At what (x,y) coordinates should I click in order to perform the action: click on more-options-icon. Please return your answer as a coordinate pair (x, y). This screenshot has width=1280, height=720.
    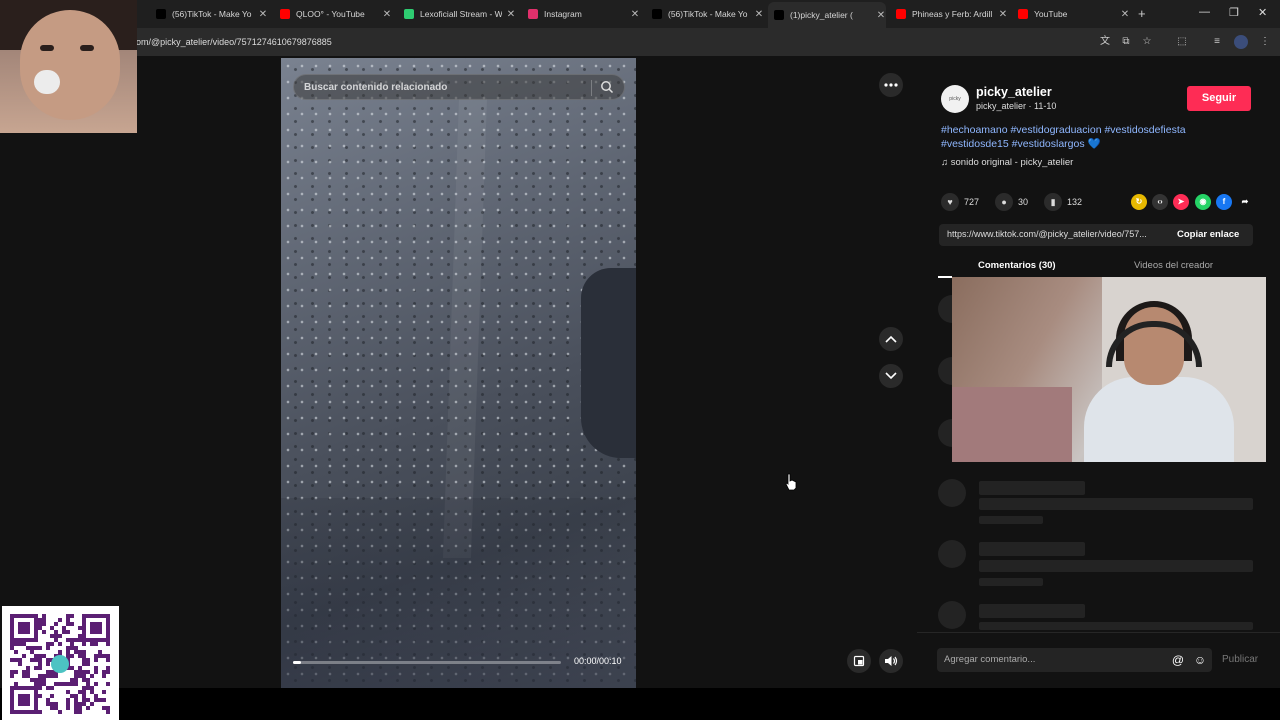
    Looking at the image, I should click on (891, 85).